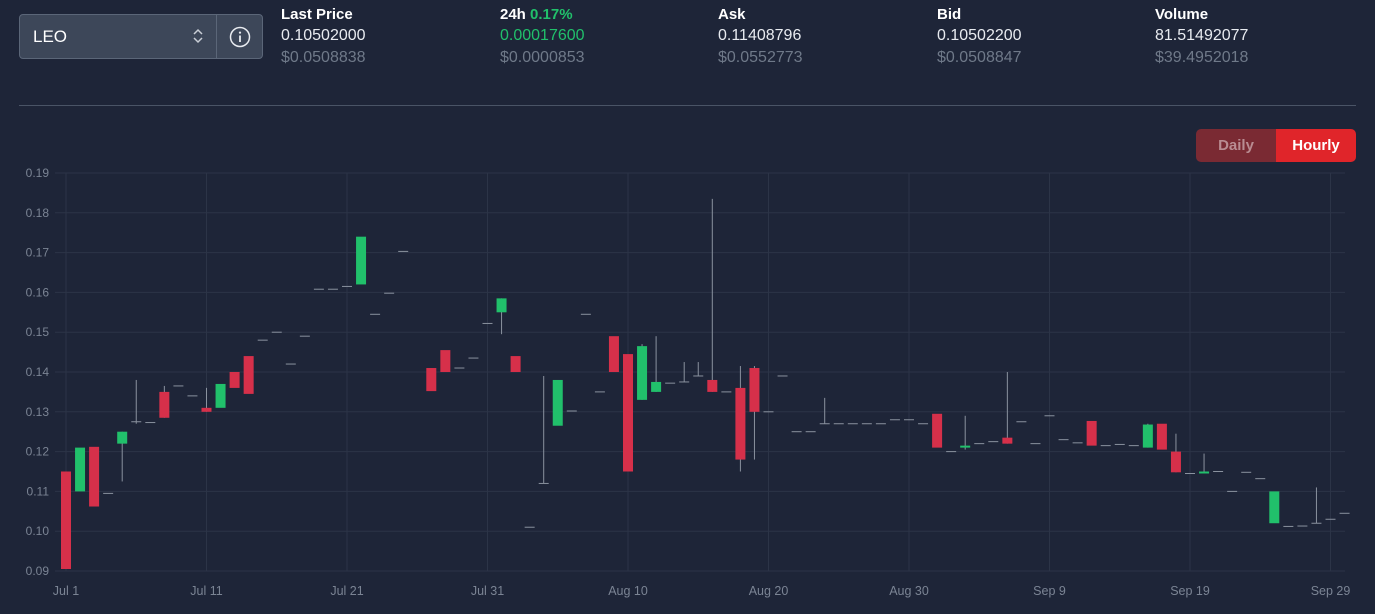 The width and height of the screenshot is (1375, 614). What do you see at coordinates (317, 14) in the screenshot?
I see `stat-label: Last Price` at bounding box center [317, 14].